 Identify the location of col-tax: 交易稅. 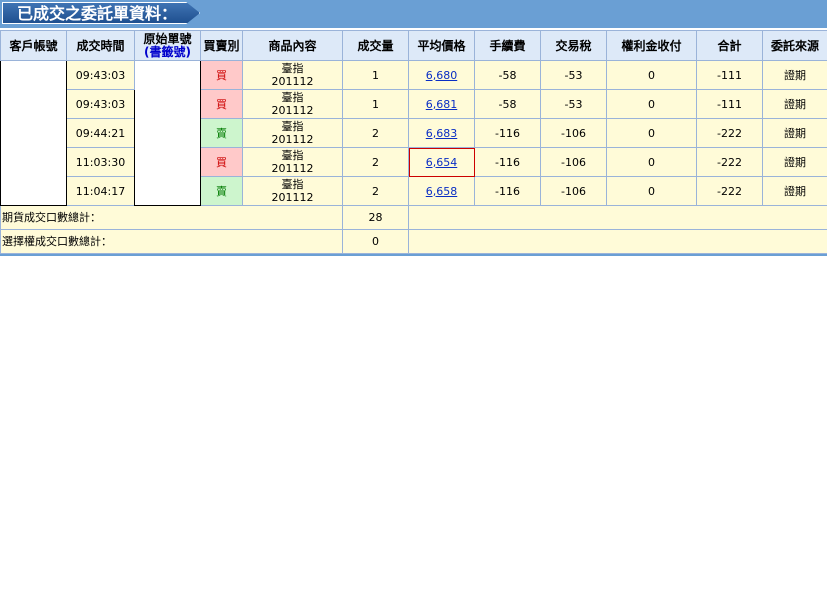
(573, 45).